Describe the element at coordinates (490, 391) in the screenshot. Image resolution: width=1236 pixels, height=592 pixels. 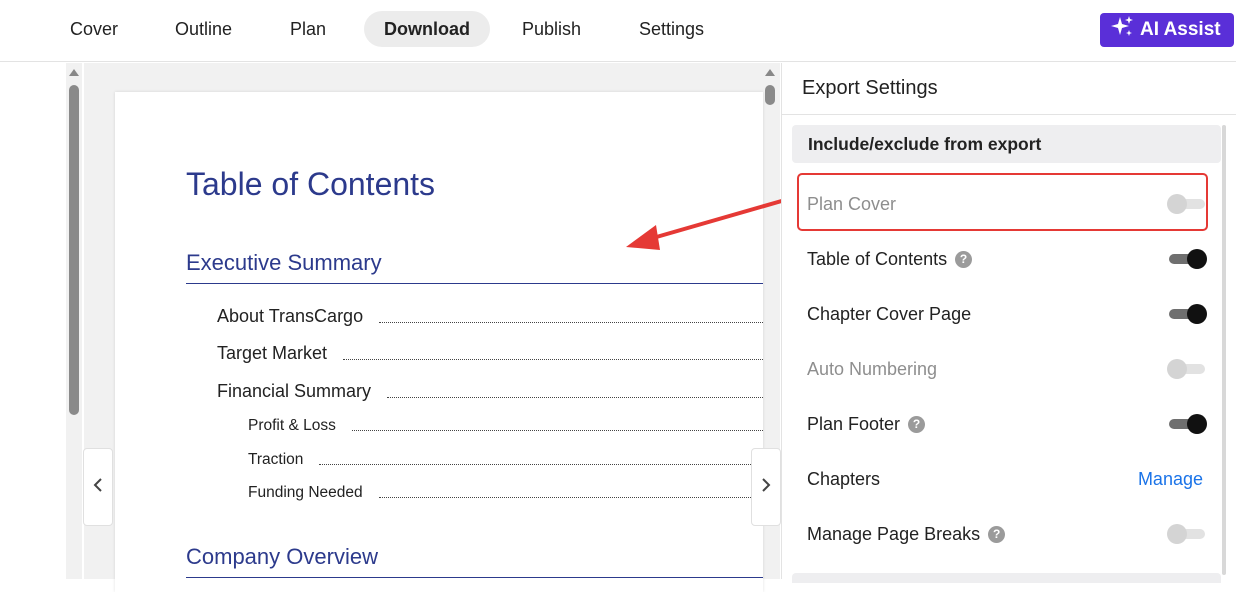
I see `toc-entry: Financial Summary` at that location.